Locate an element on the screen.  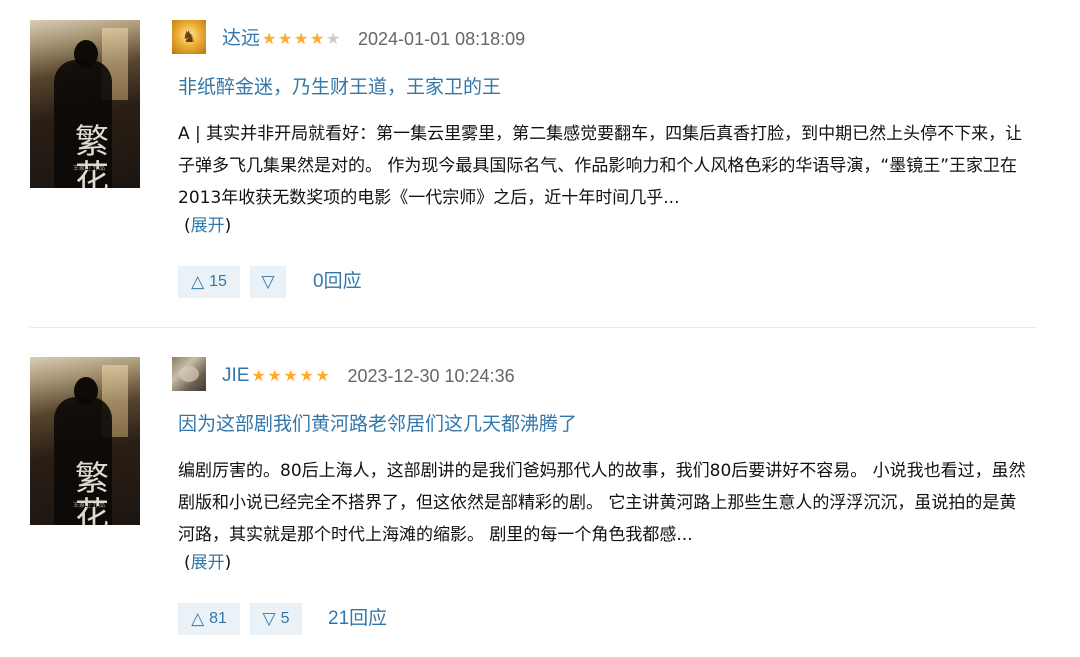
review-divider is located at coordinates (533, 327).